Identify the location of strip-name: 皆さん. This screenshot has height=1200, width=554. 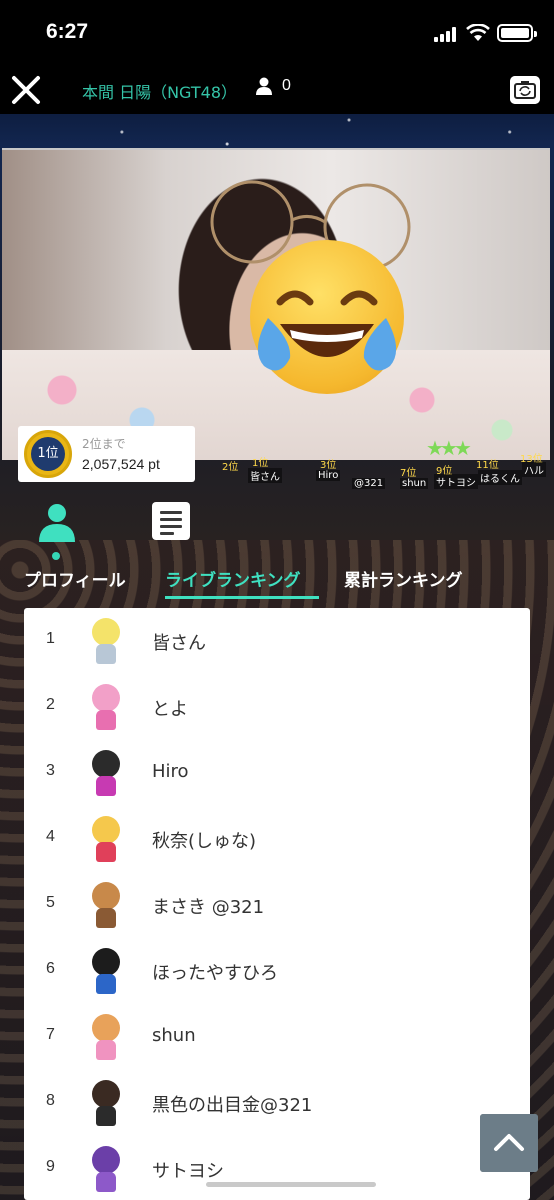
(265, 475).